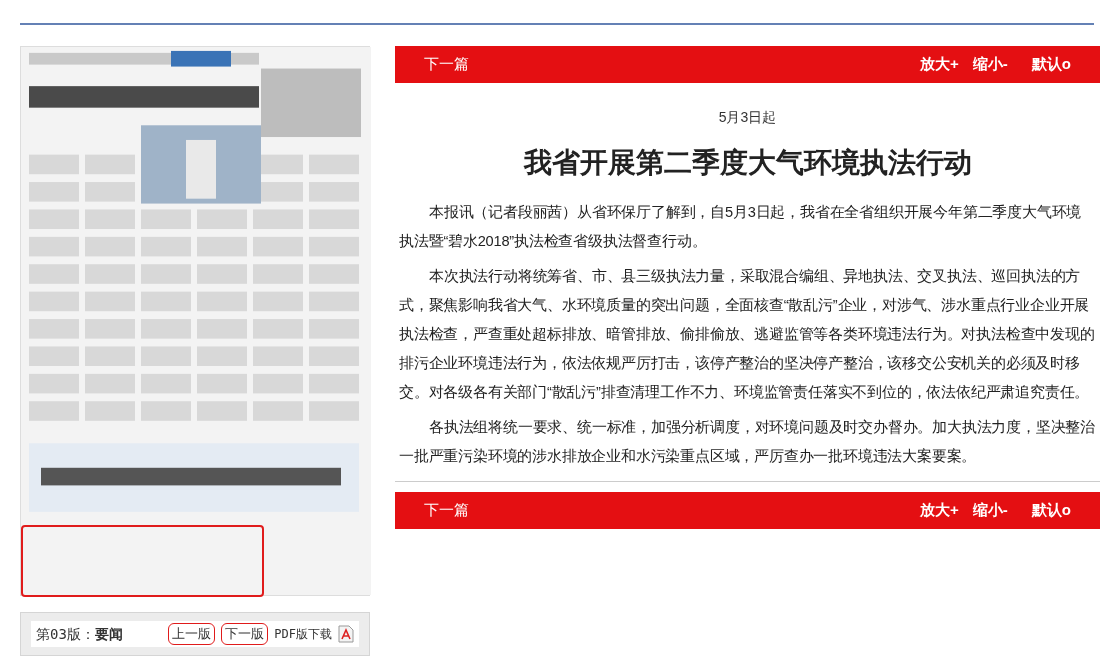 Image resolution: width=1114 pixels, height=658 pixels. What do you see at coordinates (346, 634) in the screenshot?
I see `pdf-icon` at bounding box center [346, 634].